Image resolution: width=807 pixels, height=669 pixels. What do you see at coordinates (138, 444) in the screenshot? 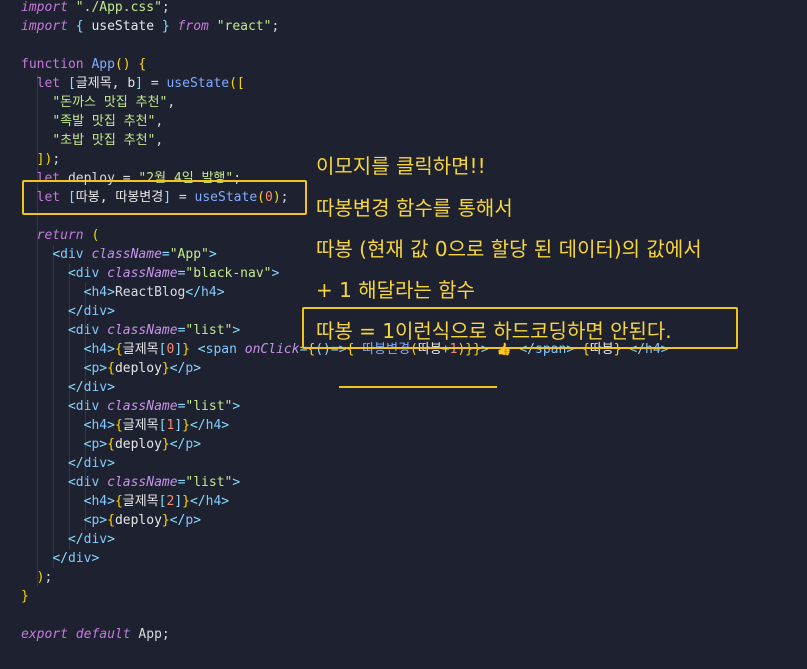
I see `code-token: deploy` at bounding box center [138, 444].